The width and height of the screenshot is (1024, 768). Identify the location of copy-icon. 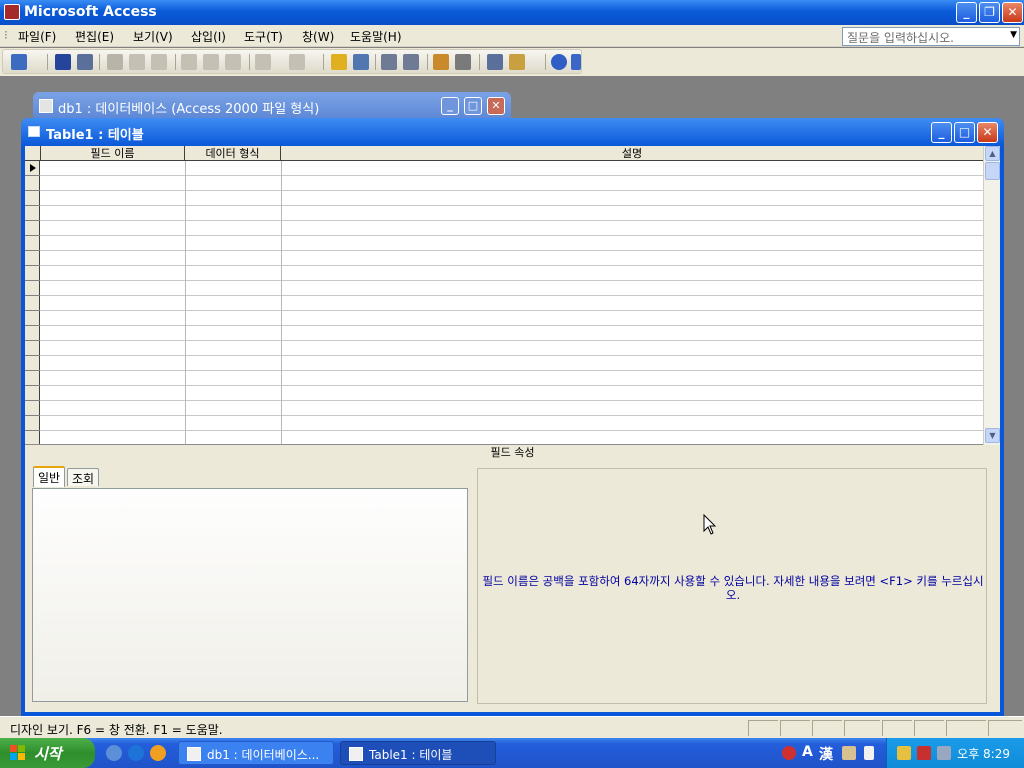
(211, 62).